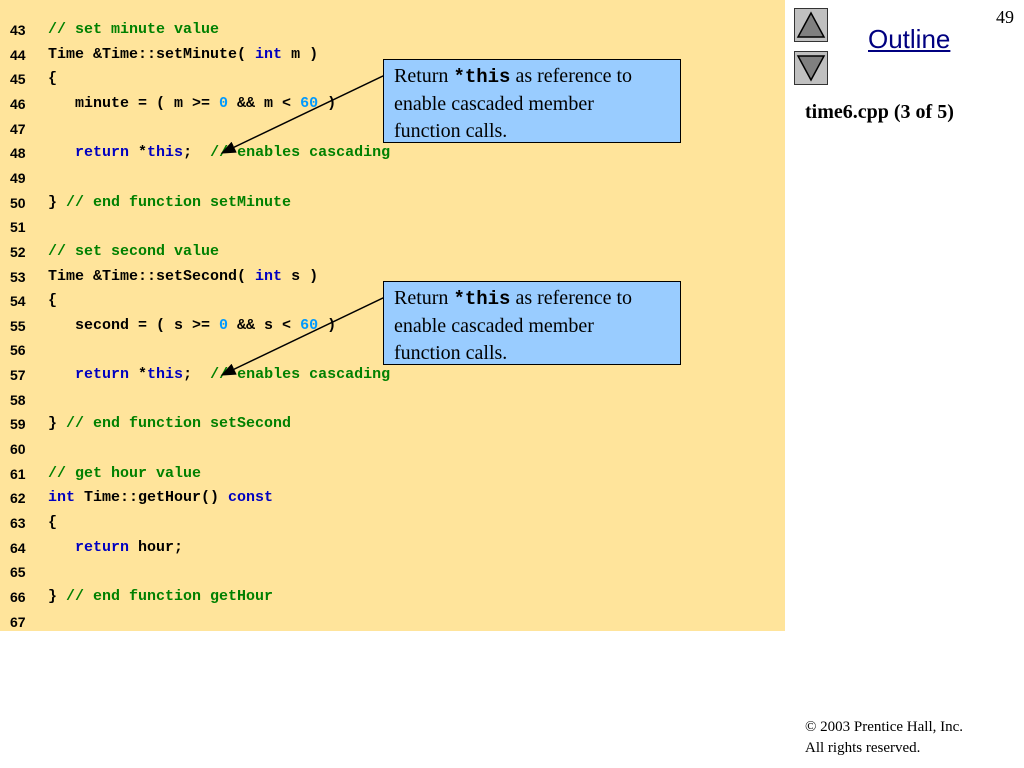 Image resolution: width=1024 pixels, height=768 pixels. What do you see at coordinates (170, 596) in the screenshot?
I see `code-token: // end function getHour` at bounding box center [170, 596].